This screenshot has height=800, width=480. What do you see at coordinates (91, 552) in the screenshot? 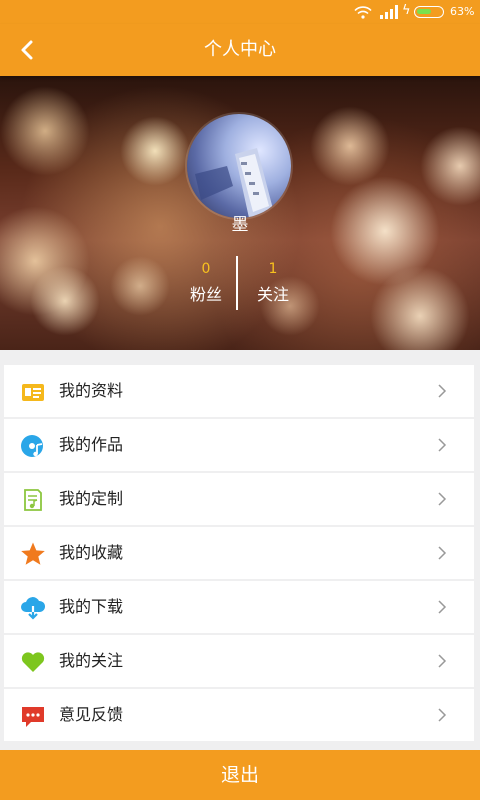
I see `menu-item-label: 我的收藏` at bounding box center [91, 552].